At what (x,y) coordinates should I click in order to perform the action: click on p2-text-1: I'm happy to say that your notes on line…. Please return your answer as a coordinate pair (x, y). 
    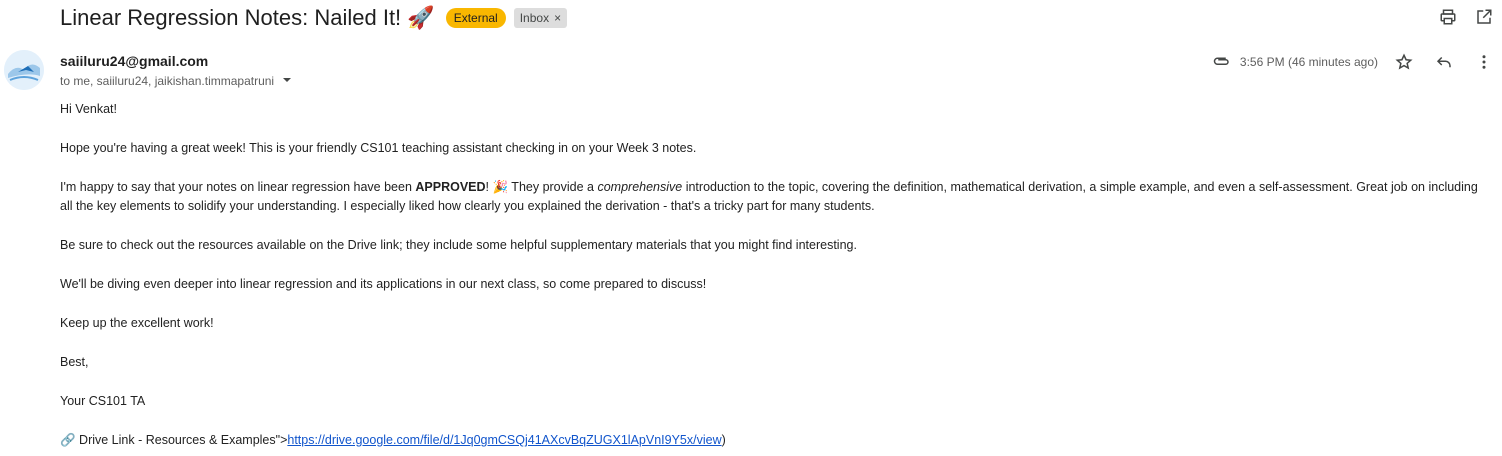
    Looking at the image, I should click on (238, 187).